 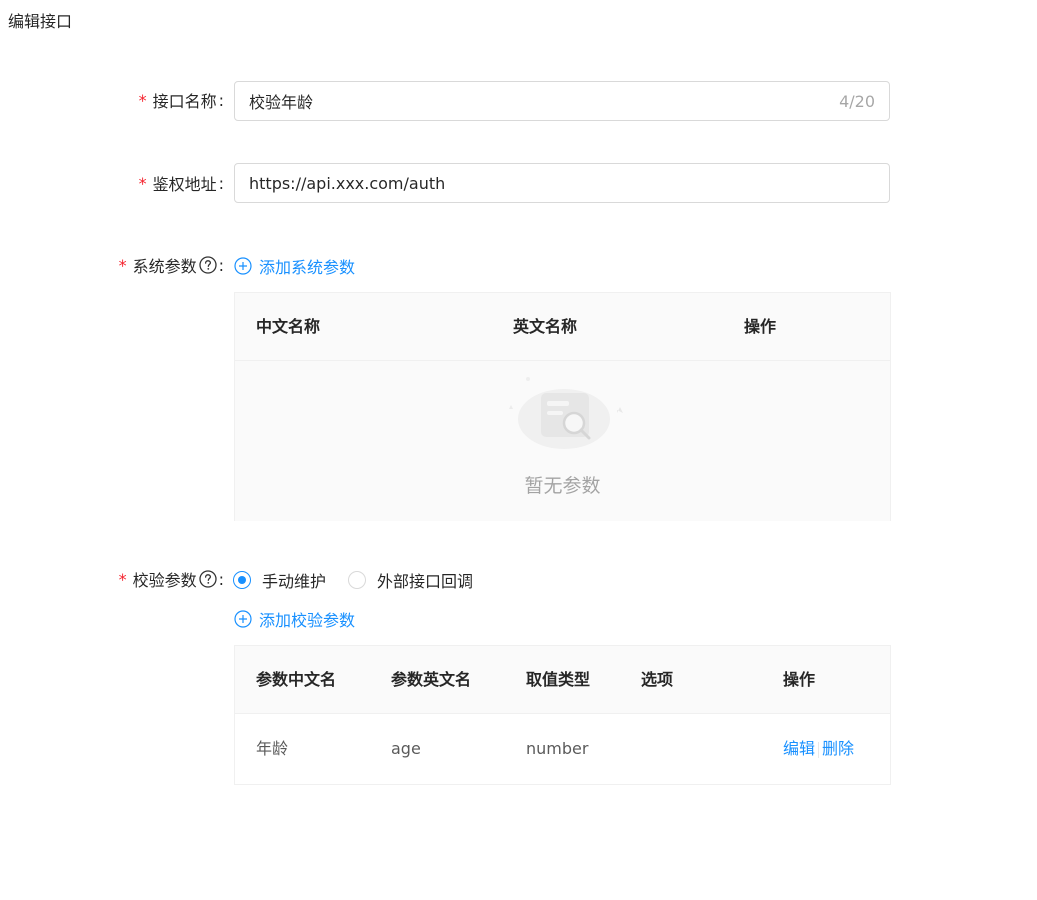 I want to click on auth-label: 鉴权地址, so click(x=184, y=184).